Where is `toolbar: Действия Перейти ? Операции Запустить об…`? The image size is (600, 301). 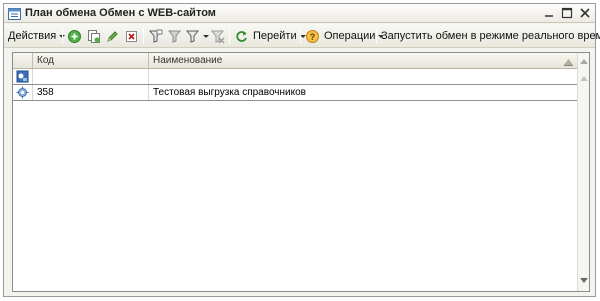
toolbar: Действия Перейти ? Операции Запустить об… is located at coordinates (302, 36).